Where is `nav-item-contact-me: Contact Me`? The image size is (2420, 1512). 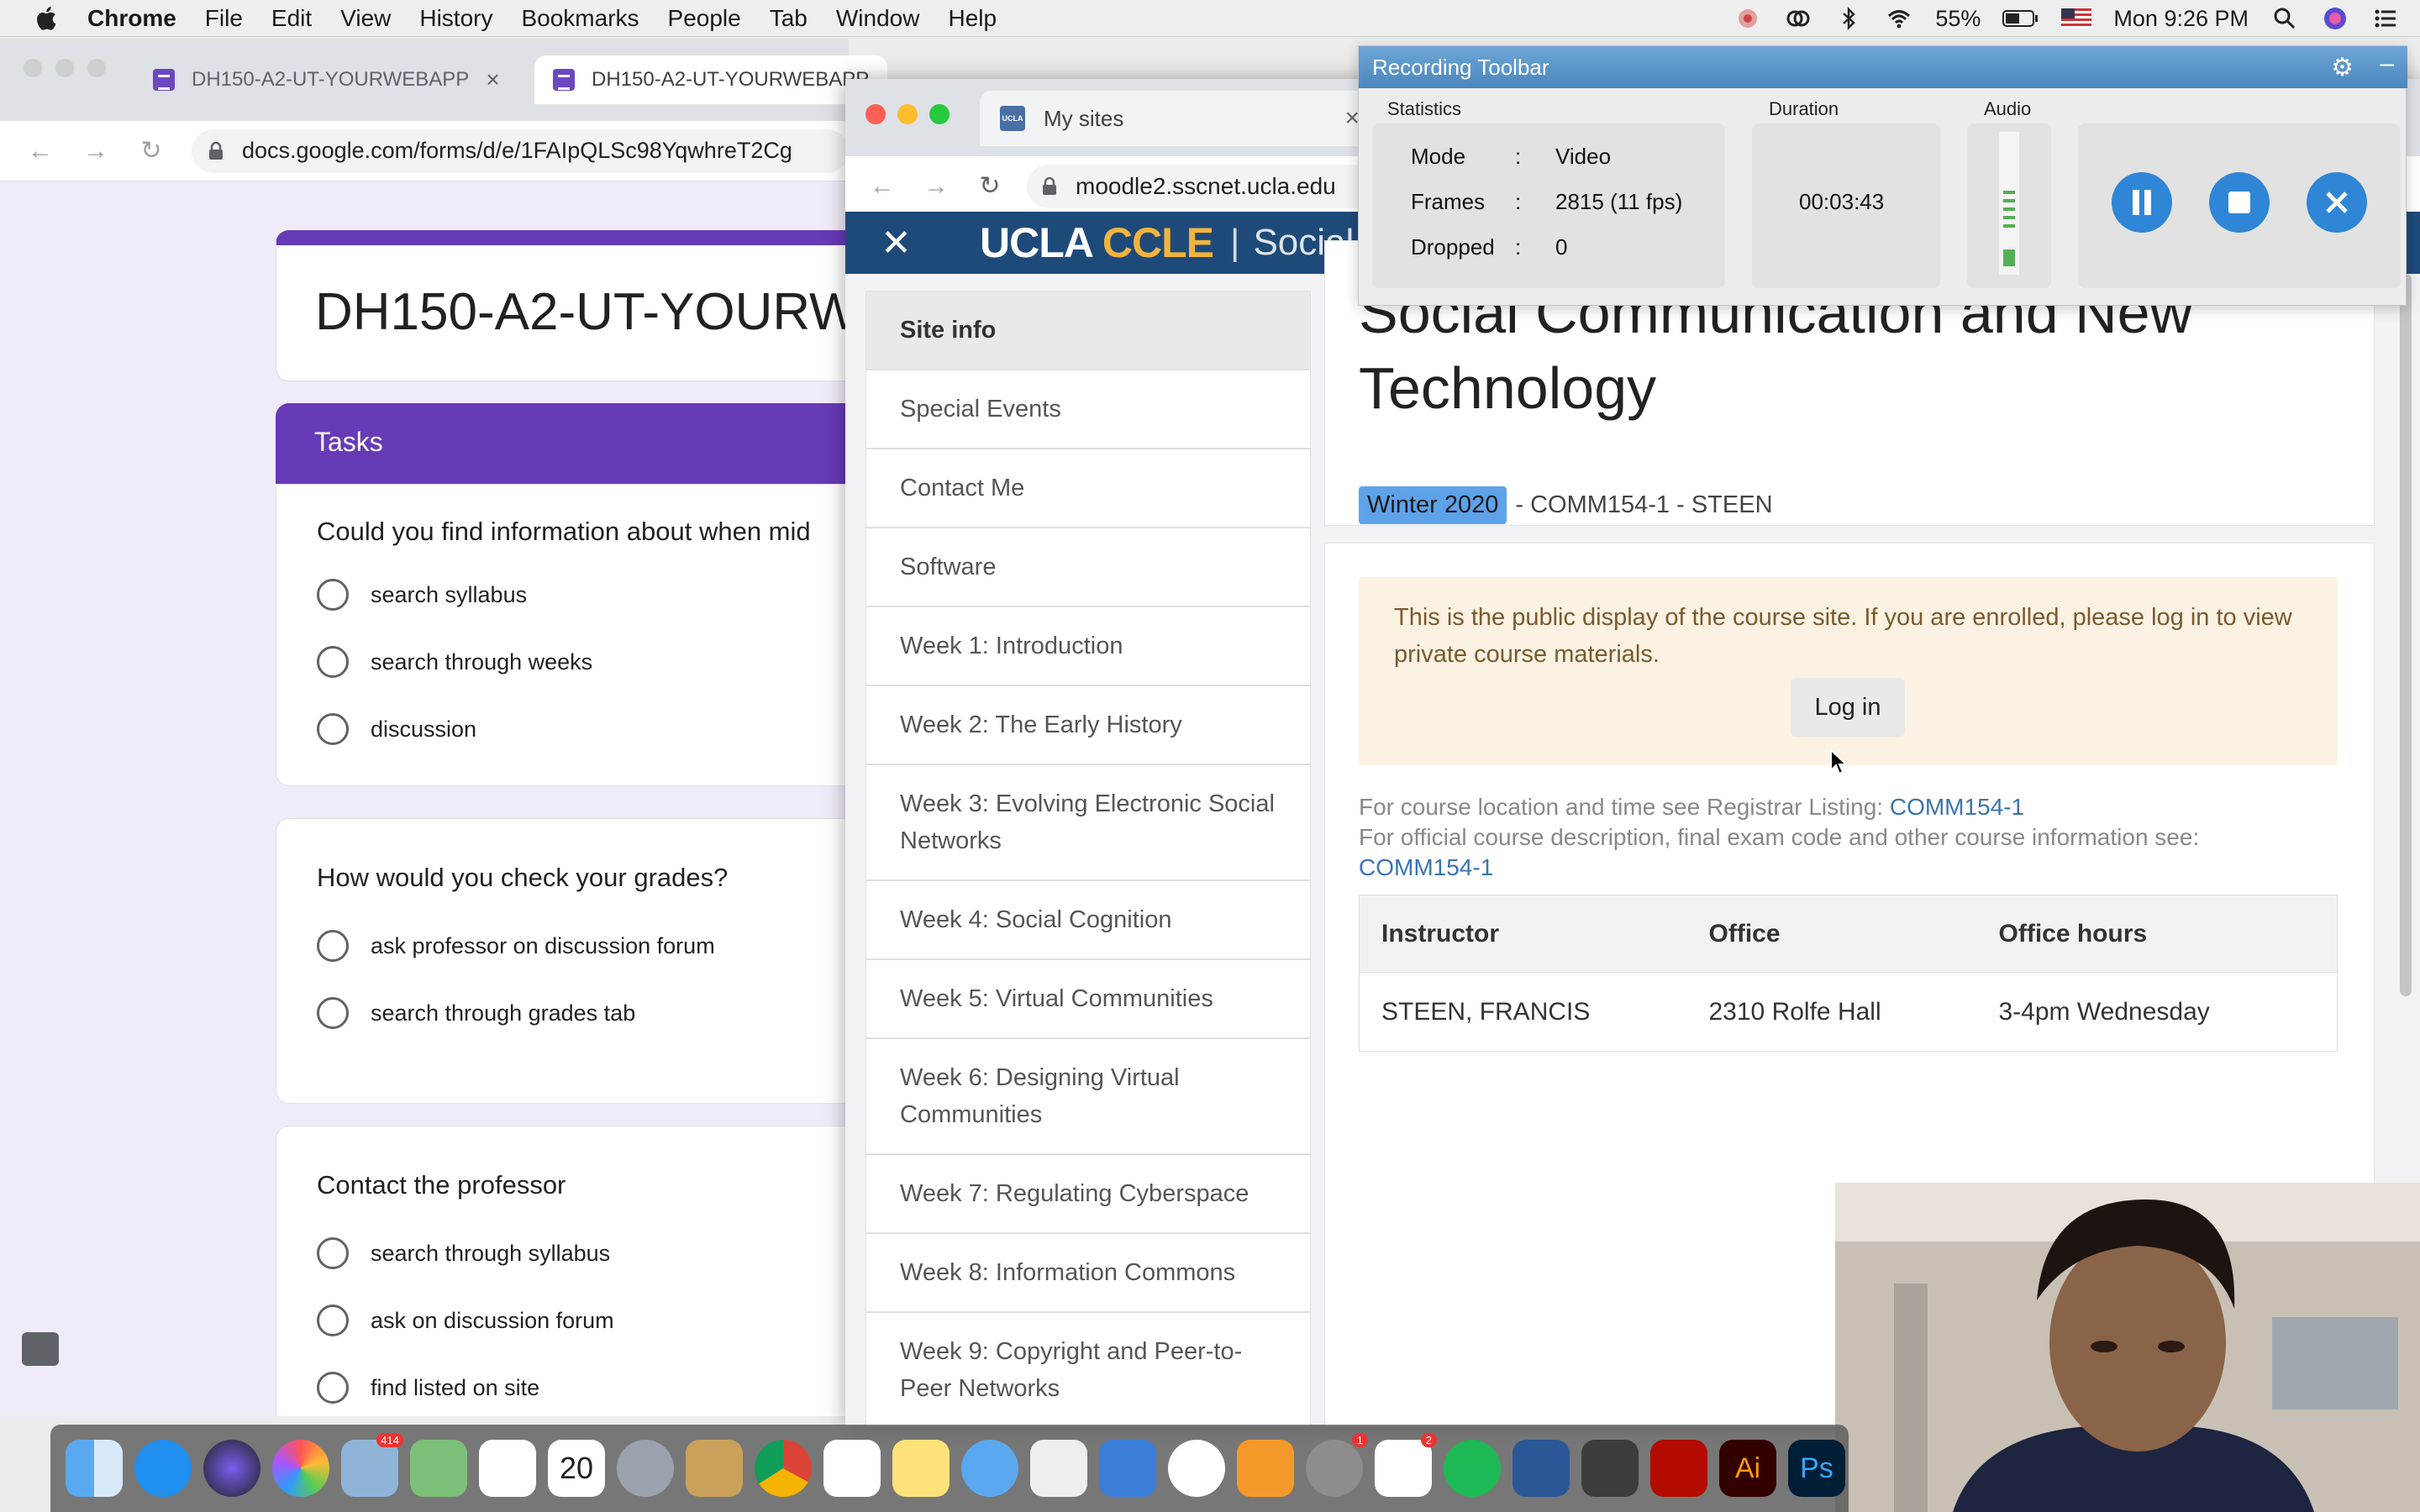
nav-item-contact-me: Contact Me is located at coordinates (1088, 488).